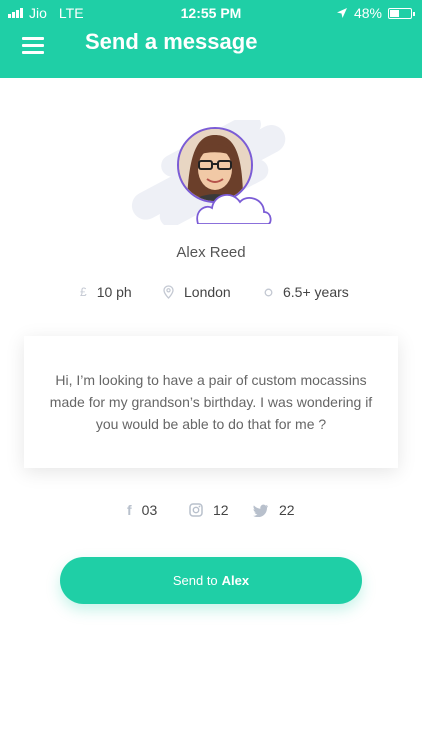  Describe the element at coordinates (33, 45) in the screenshot. I see `menu-button` at that location.